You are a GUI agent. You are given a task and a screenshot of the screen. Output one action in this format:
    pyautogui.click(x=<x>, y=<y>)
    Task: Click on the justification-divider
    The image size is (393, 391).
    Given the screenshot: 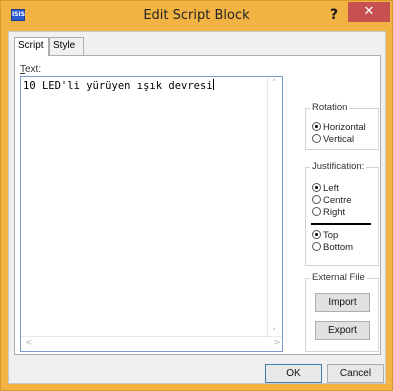 What is the action you would take?
    pyautogui.click(x=341, y=224)
    